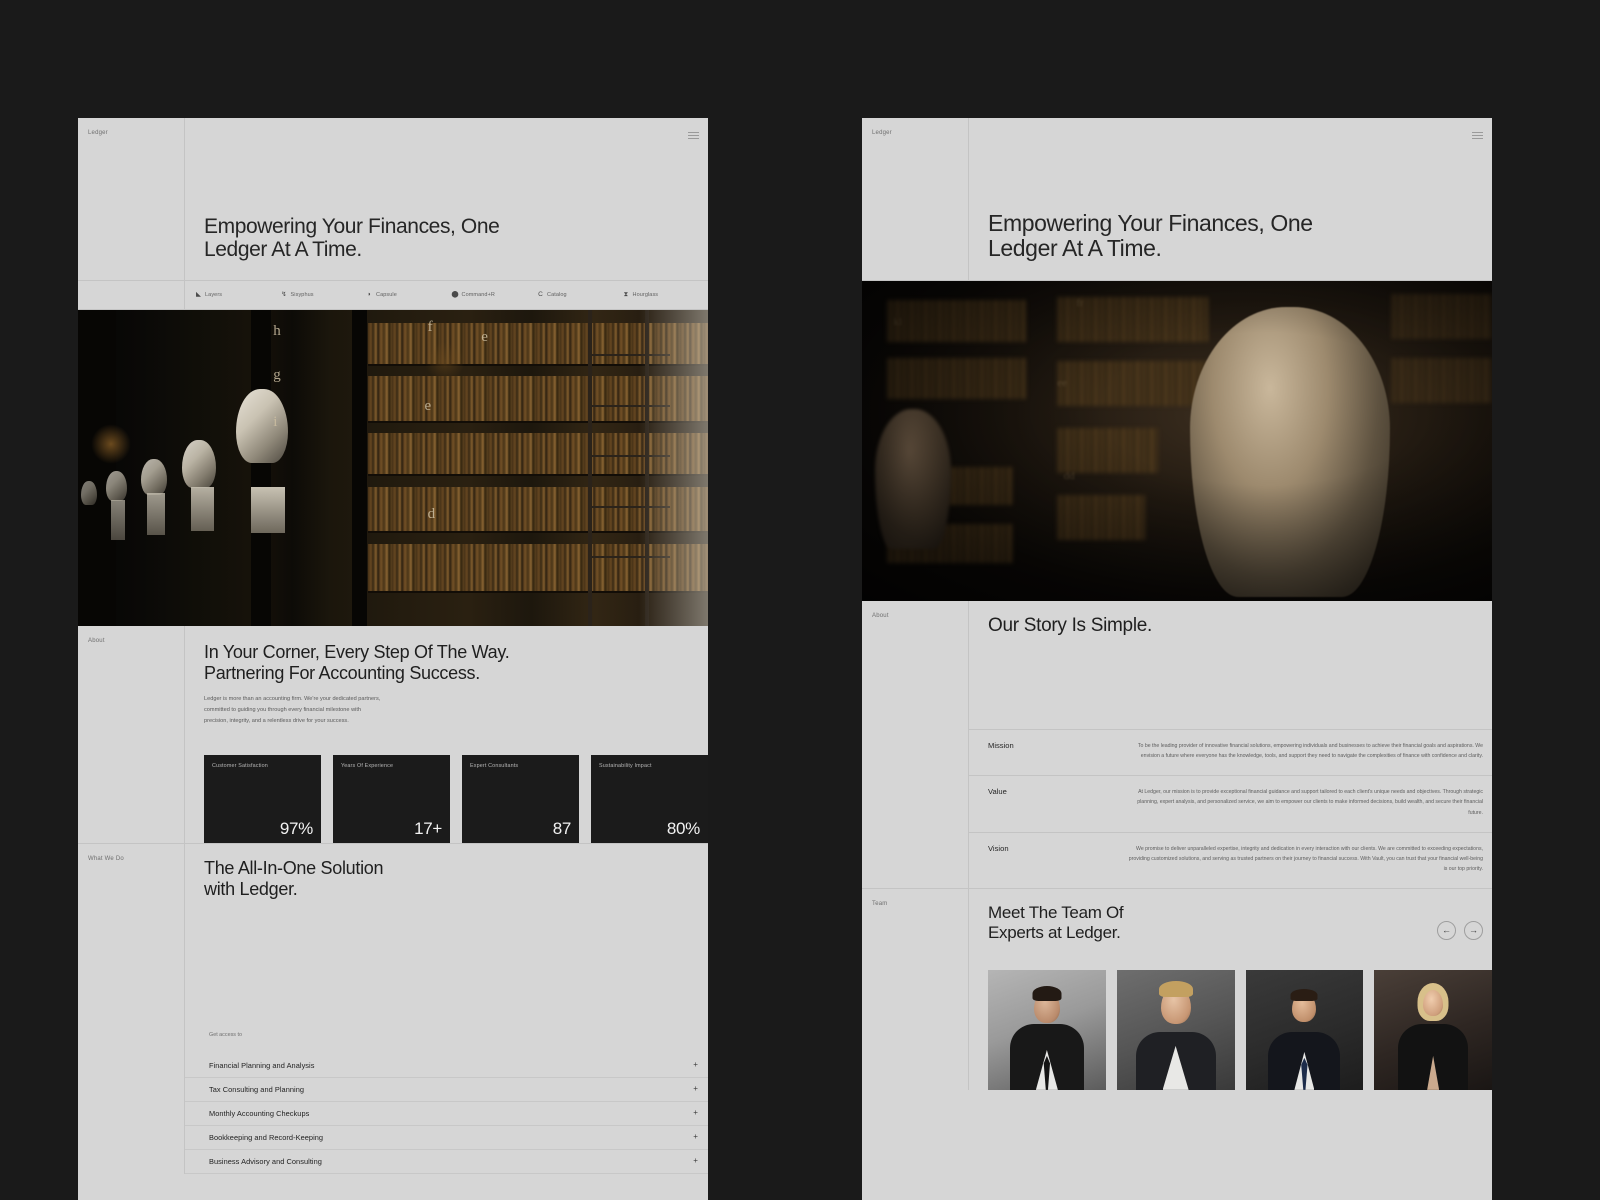 The image size is (1600, 1200). I want to click on carousel-next-button: →, so click(1473, 931).